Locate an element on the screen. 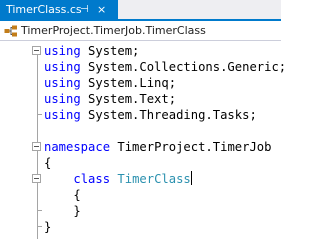 The width and height of the screenshot is (320, 245). document-tab-strip: TimerClass.cs ⊣ × is located at coordinates (140, 10).